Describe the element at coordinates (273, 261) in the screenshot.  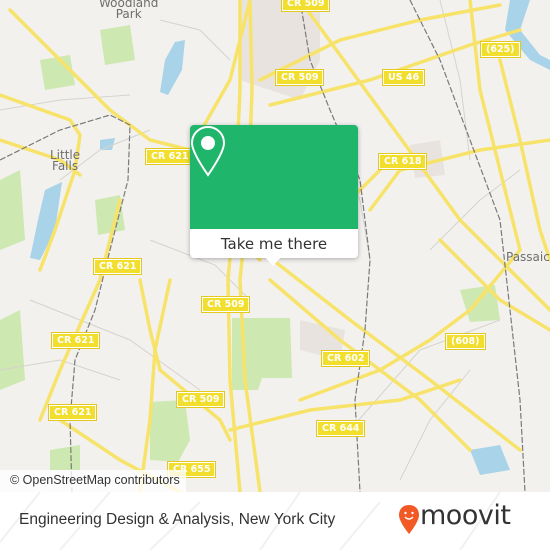
I see `popup-tail` at that location.